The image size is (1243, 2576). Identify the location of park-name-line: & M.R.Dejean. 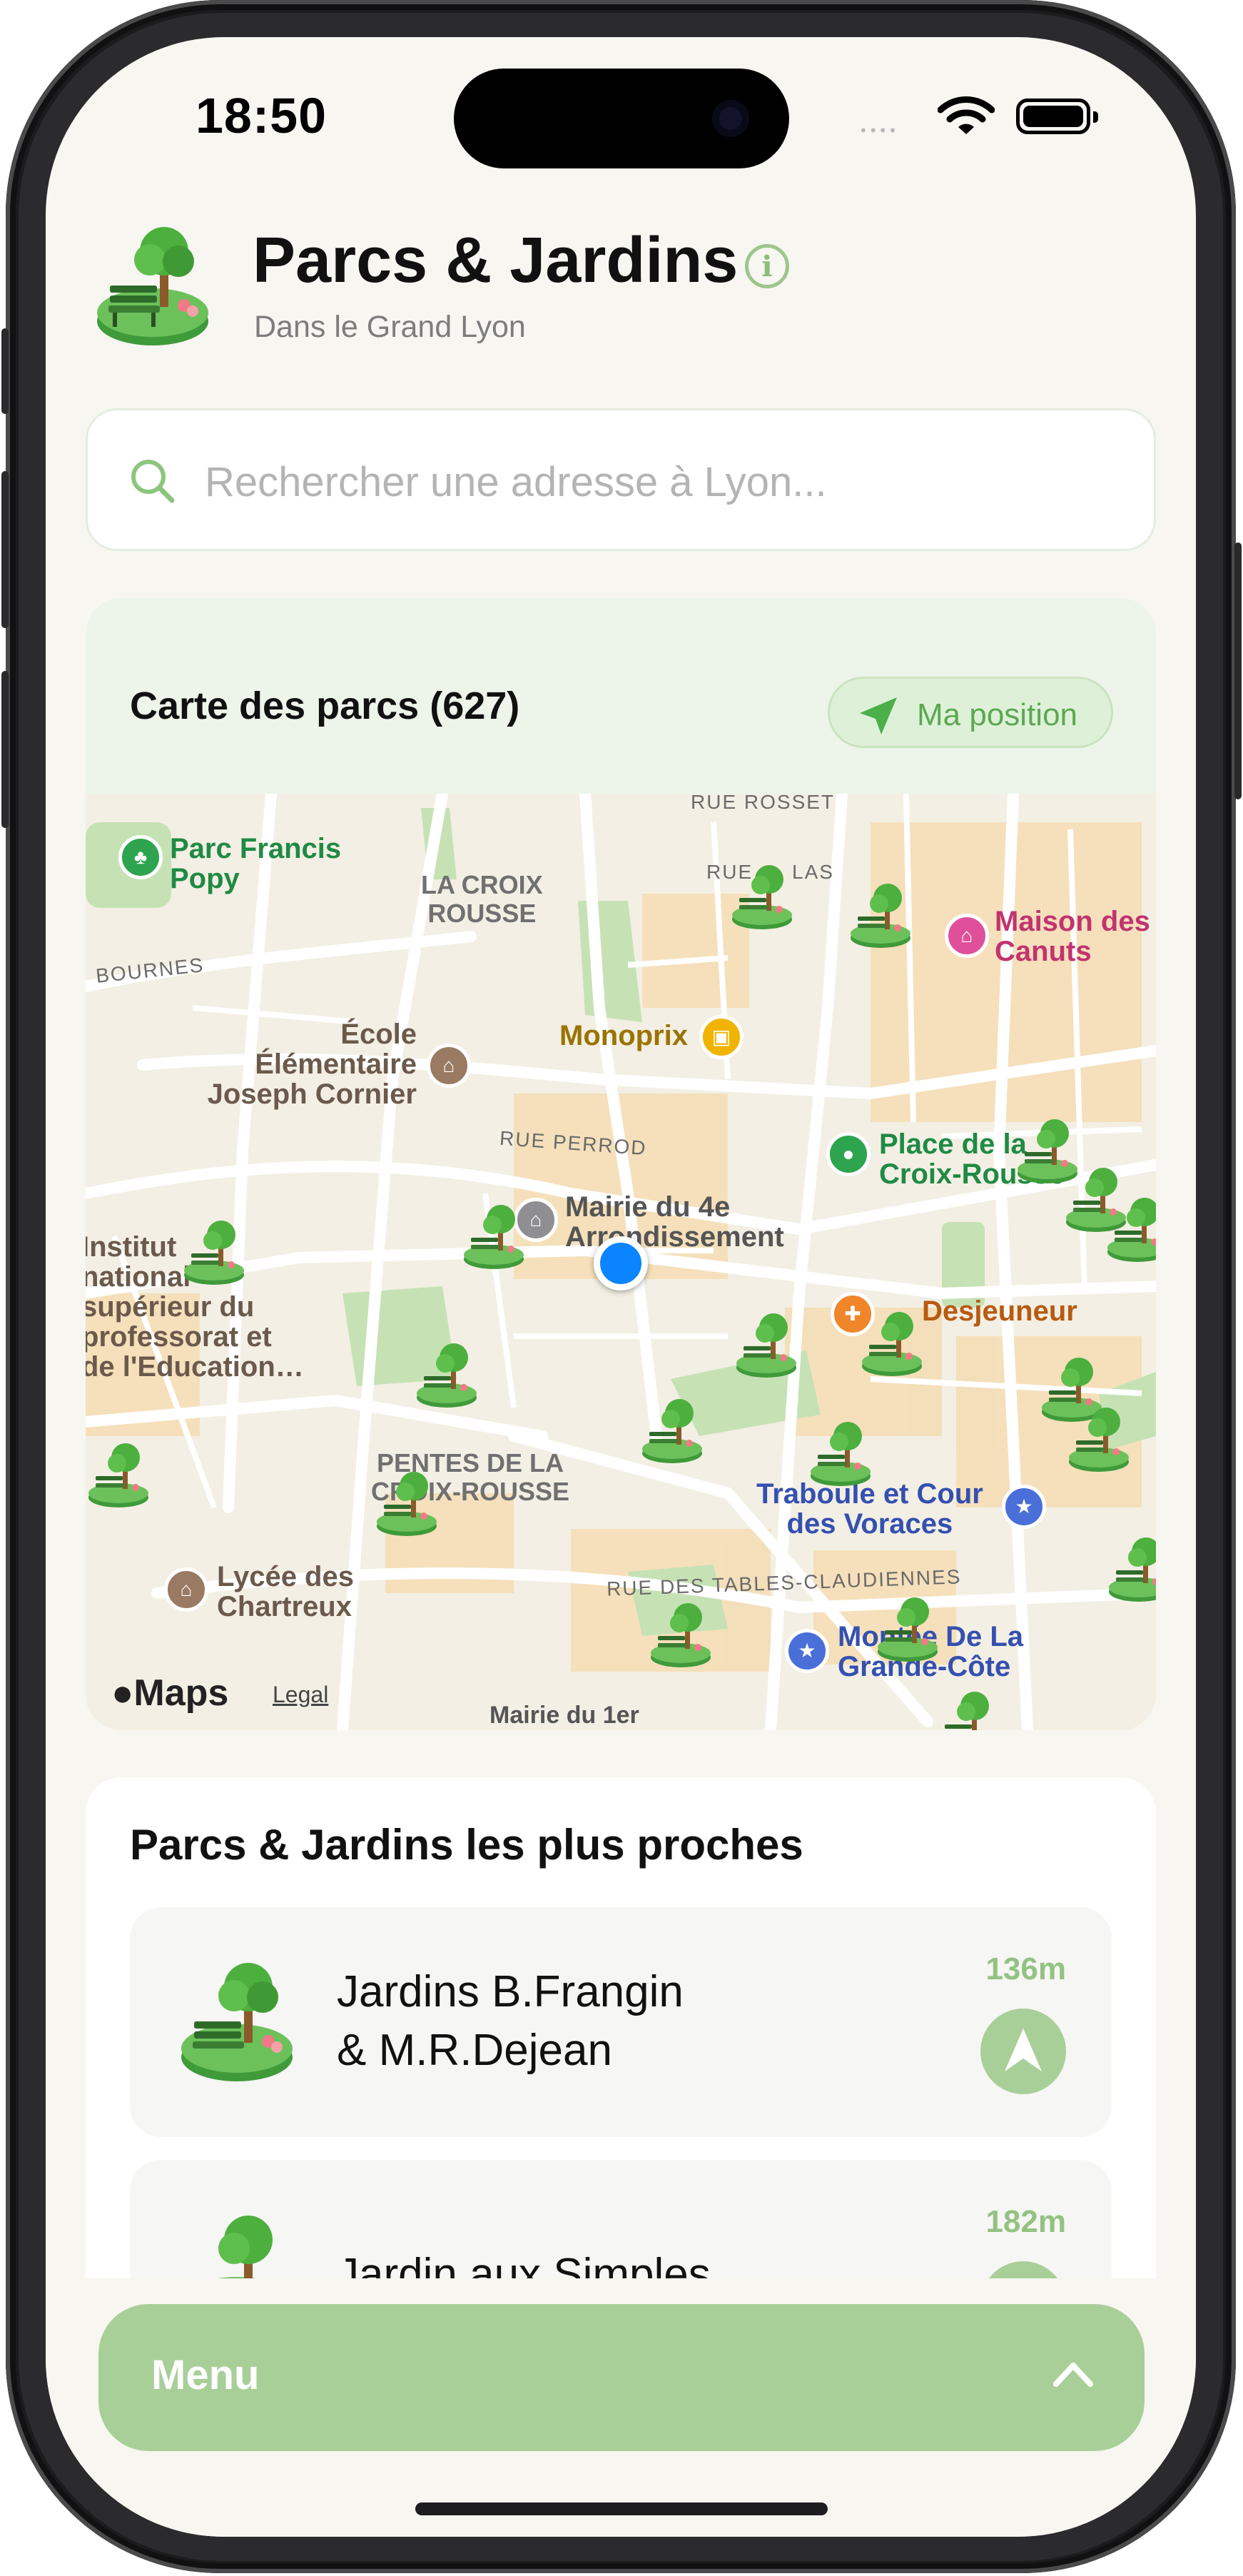
(474, 2050).